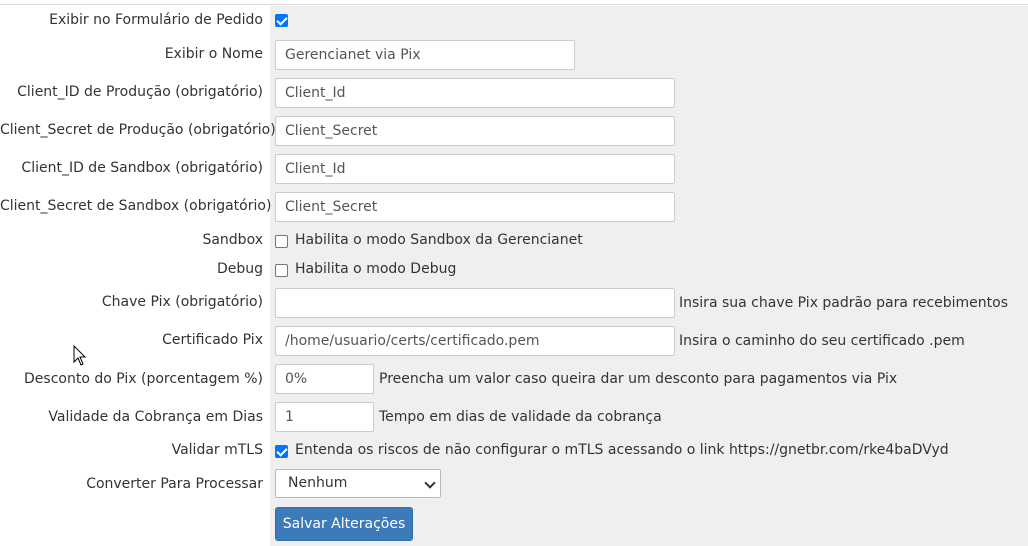  I want to click on client-secret-sandbox-input, so click(475, 207).